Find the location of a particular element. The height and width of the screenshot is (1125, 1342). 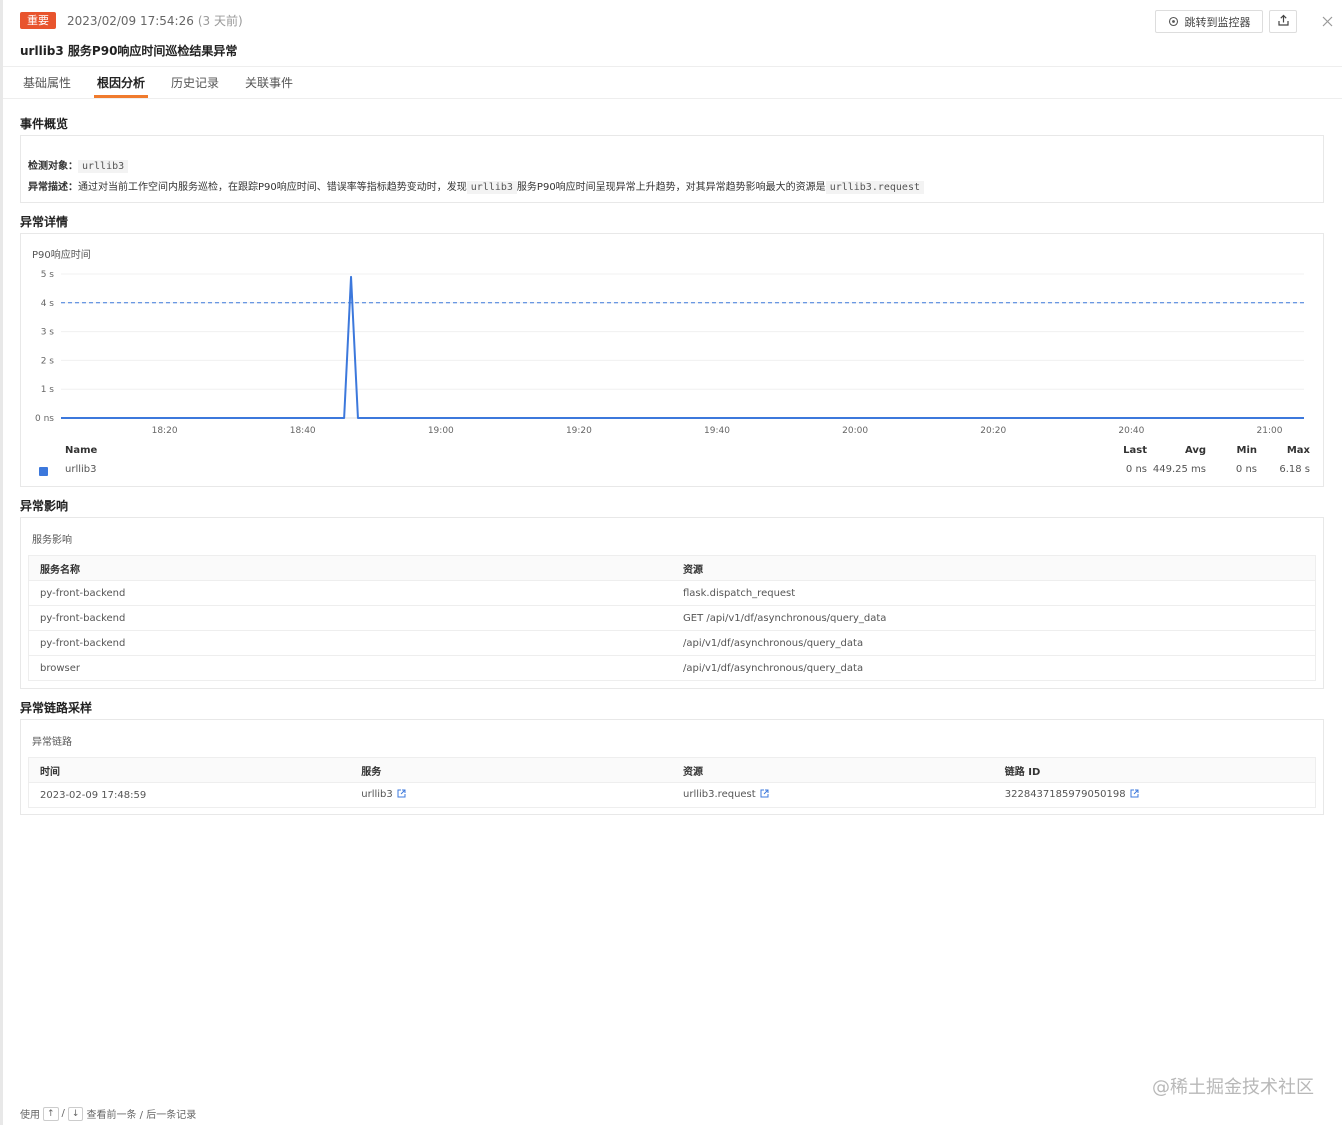

description-text-1: 通过对当前工作空间内服务巡检，在跟踪P90响应时间、错误率等指标趋势变动时，发现 is located at coordinates (272, 187).